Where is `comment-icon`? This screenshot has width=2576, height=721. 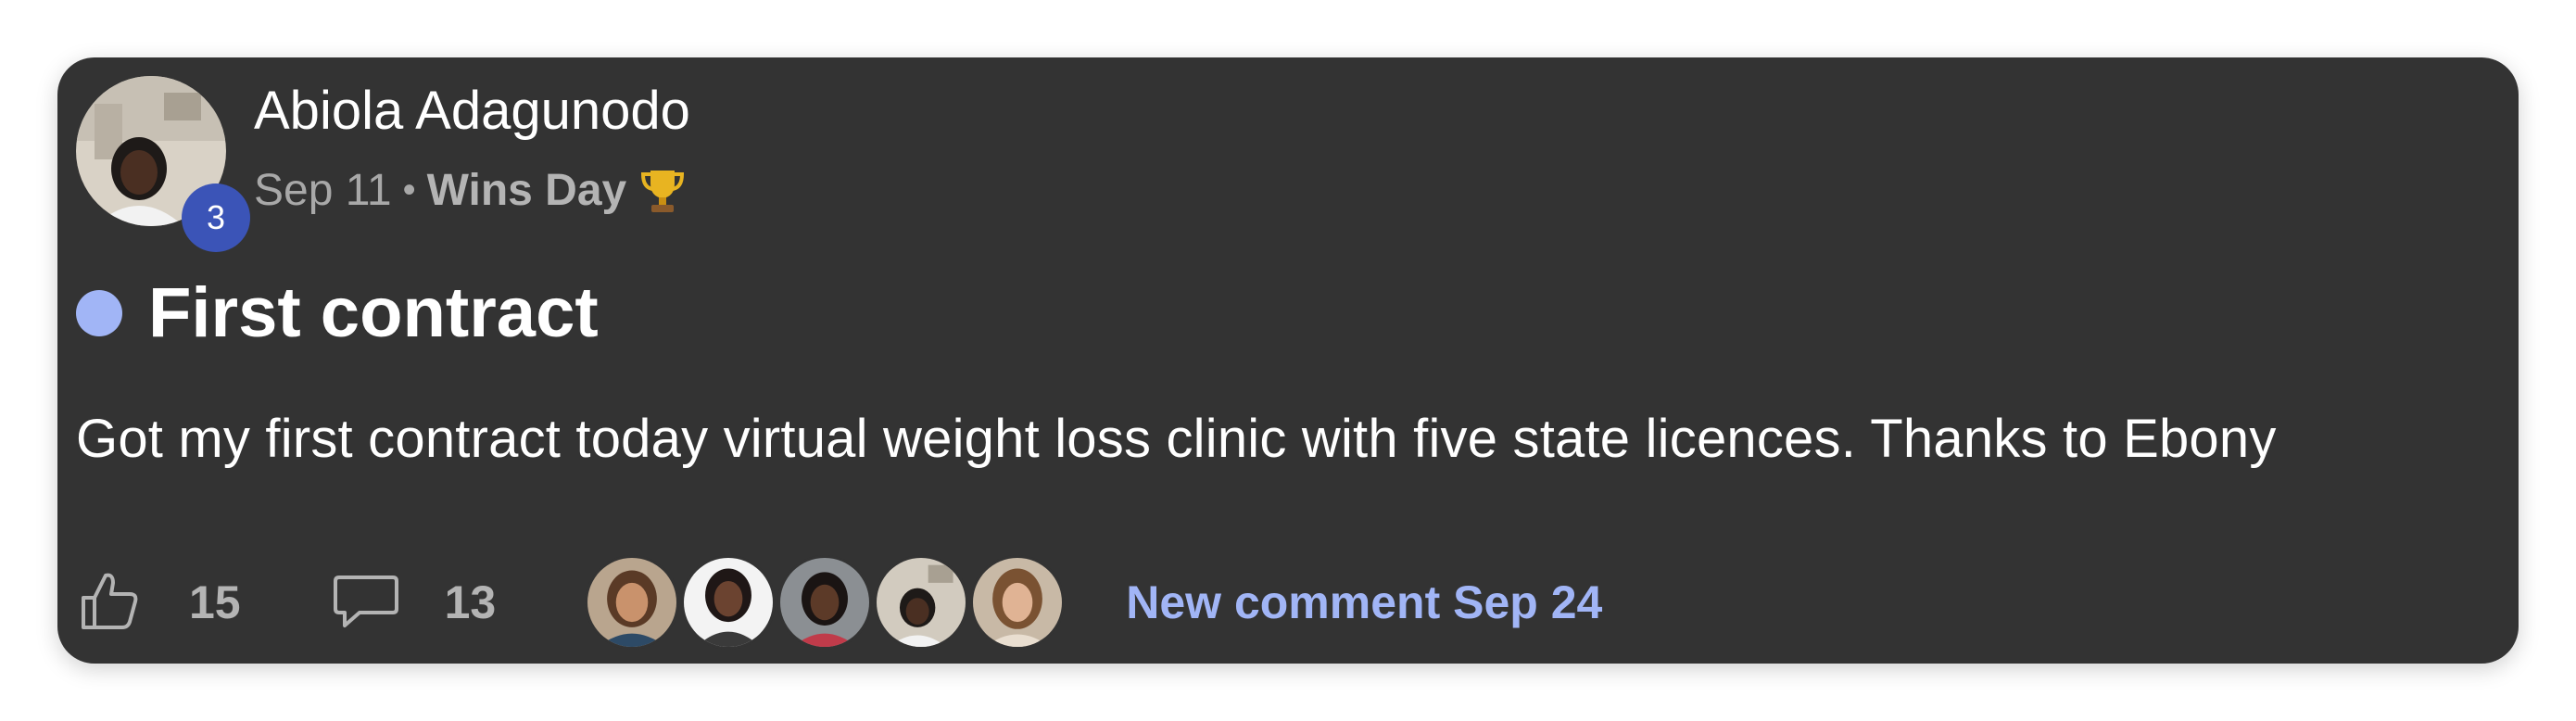 comment-icon is located at coordinates (366, 603).